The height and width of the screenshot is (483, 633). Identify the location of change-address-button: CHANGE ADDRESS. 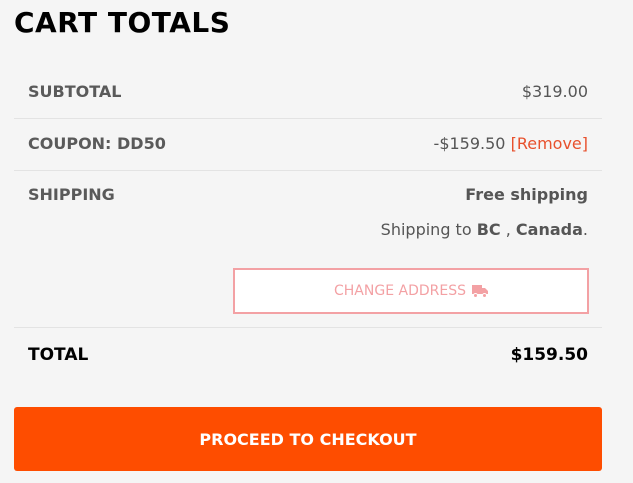
(411, 291).